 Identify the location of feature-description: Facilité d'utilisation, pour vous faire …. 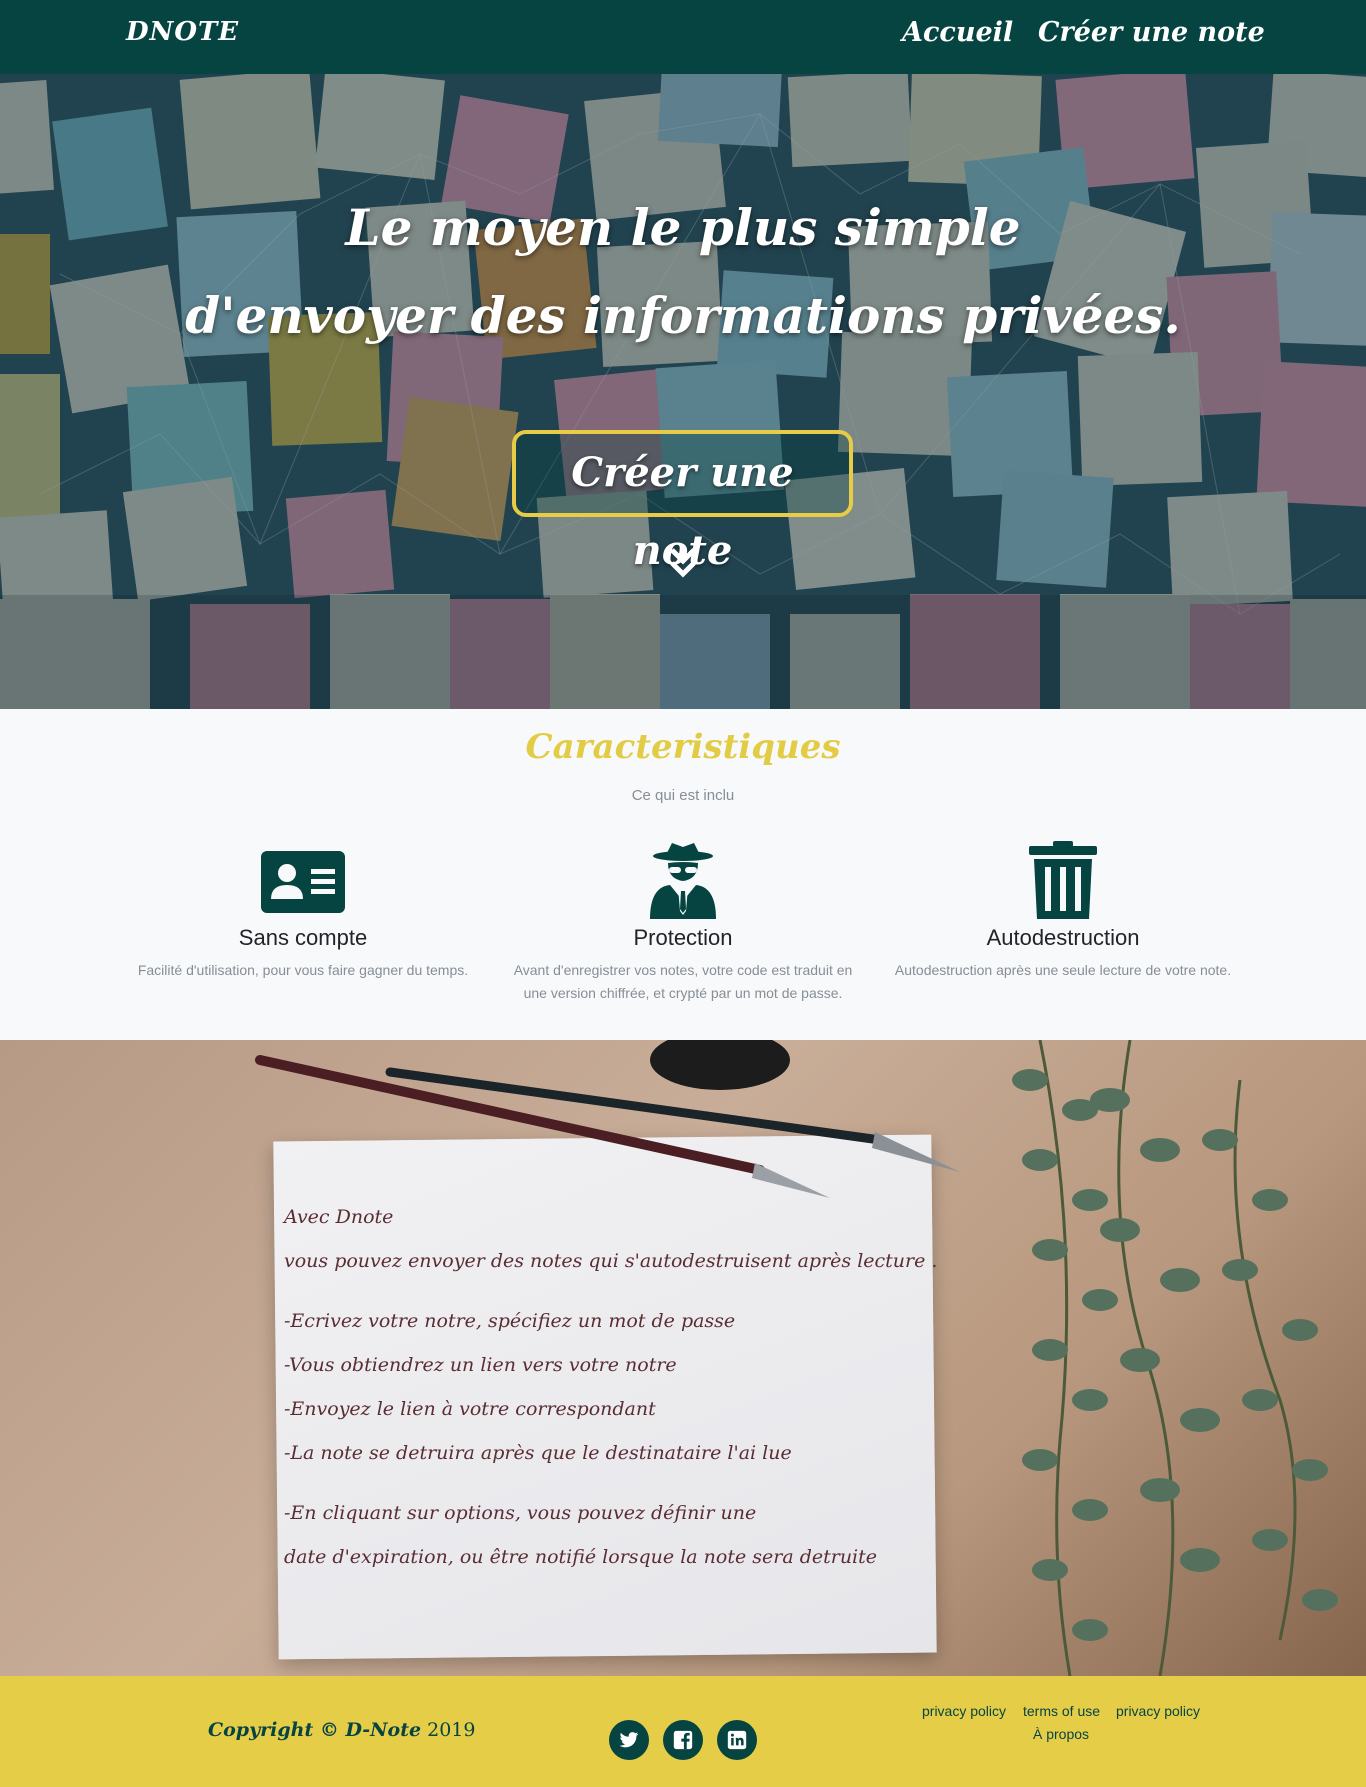
(303, 970).